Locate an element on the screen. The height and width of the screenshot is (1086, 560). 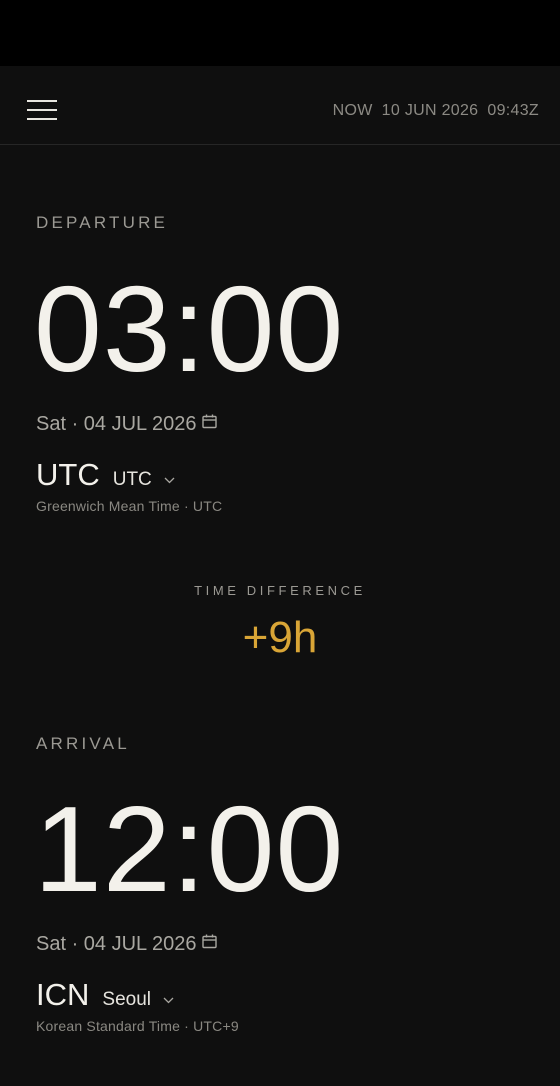
arrival-date-picker: Sat · 04 JUL 2026 is located at coordinates (127, 944).